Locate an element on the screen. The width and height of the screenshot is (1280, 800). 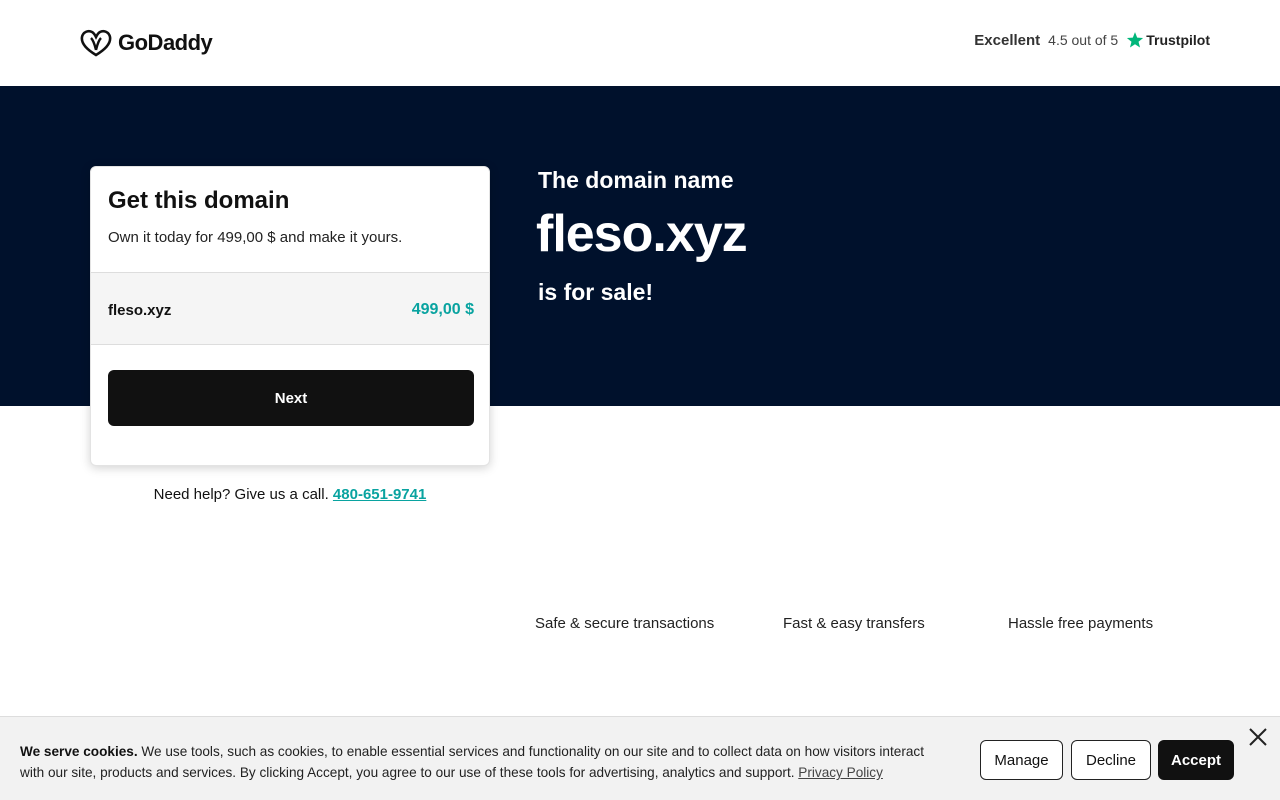
trustpilot-brand: Trustpilot is located at coordinates (1168, 40).